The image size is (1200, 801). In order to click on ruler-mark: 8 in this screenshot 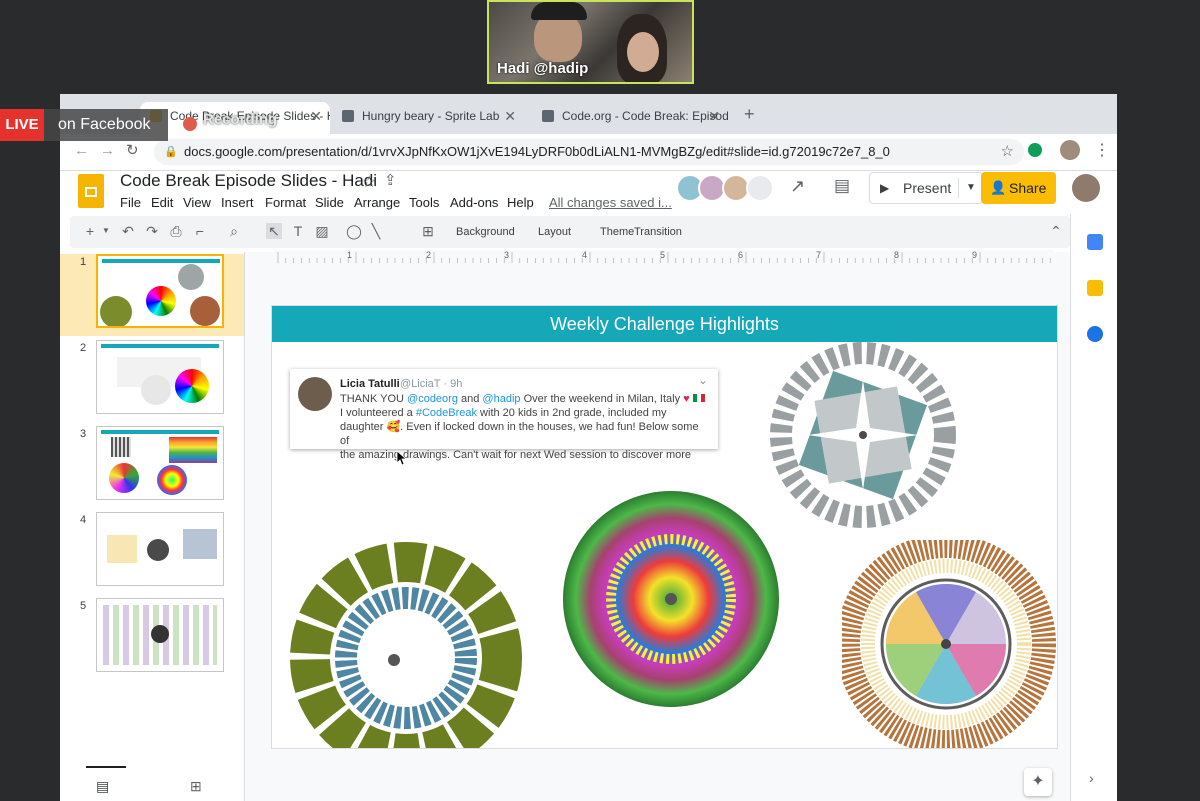, I will do `click(897, 255)`.